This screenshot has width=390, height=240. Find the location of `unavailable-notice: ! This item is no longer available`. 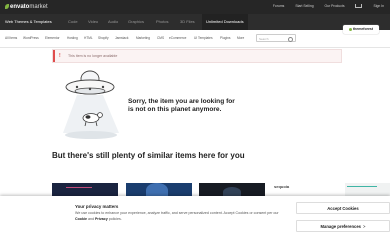

unavailable-notice: ! This item is no longer available is located at coordinates (197, 56).